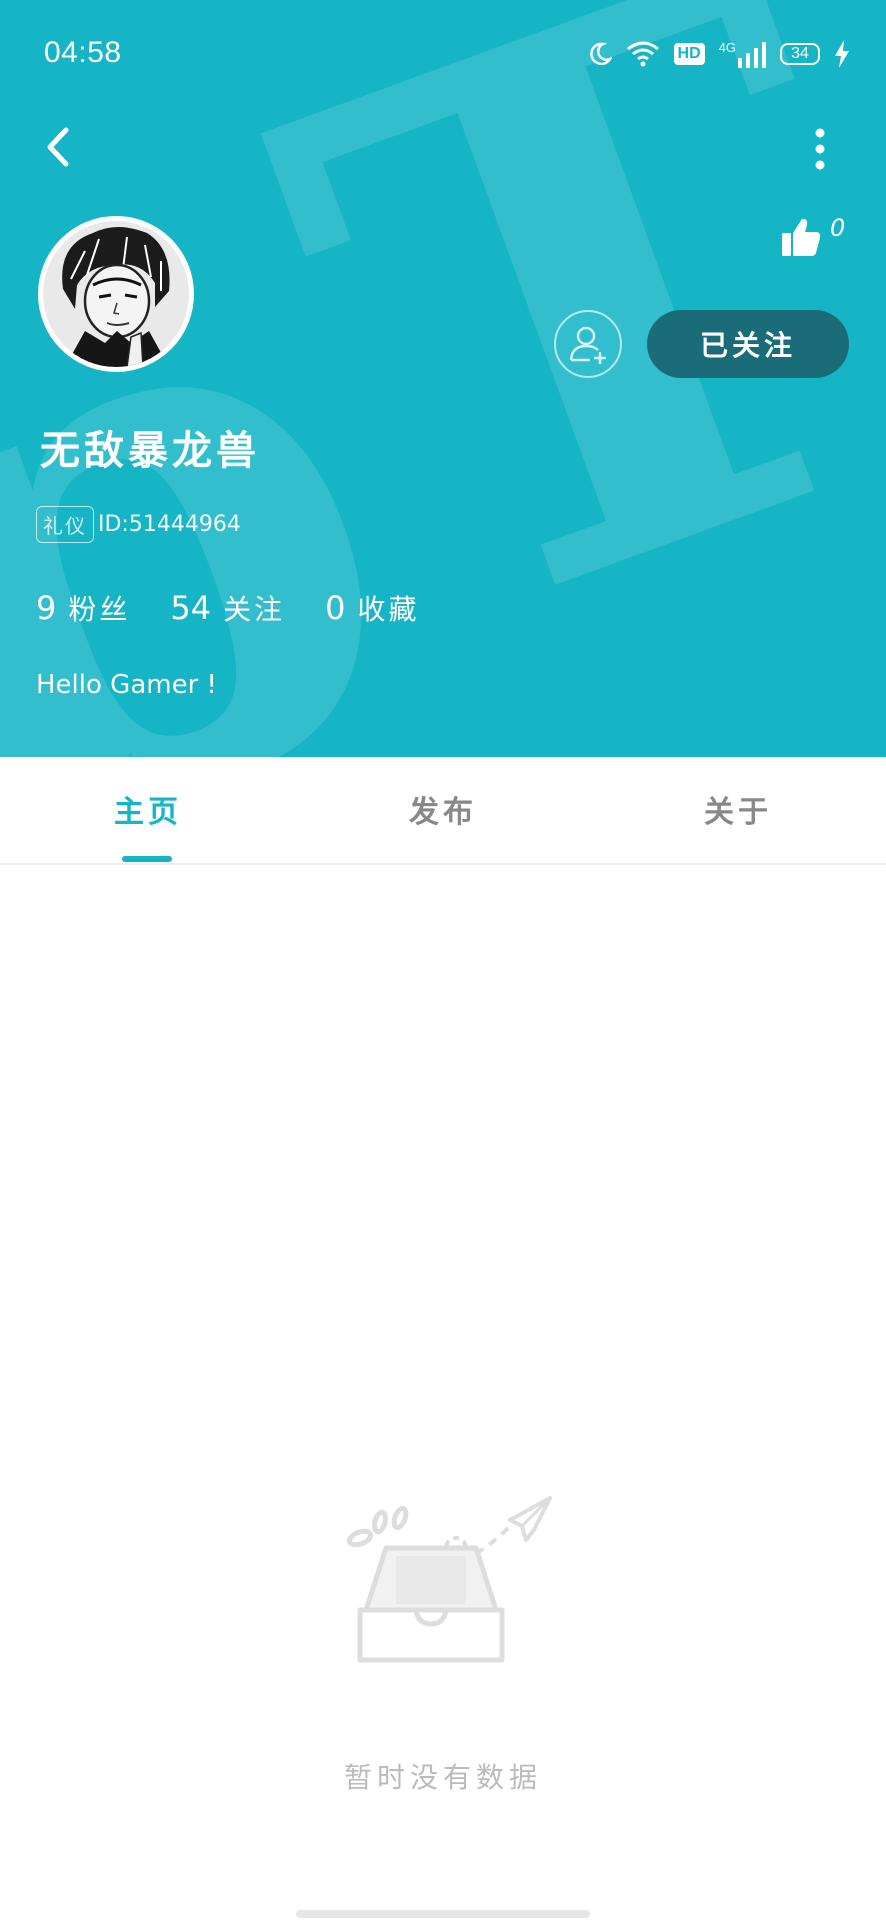 The height and width of the screenshot is (1920, 886). What do you see at coordinates (126, 685) in the screenshot?
I see `user-bio: Hello Gamer !` at bounding box center [126, 685].